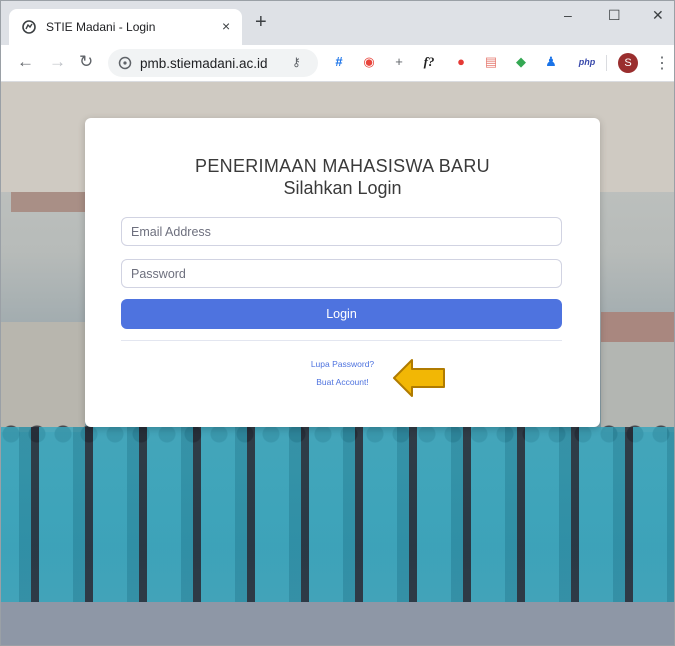  Describe the element at coordinates (587, 62) in the screenshot. I see `extension-php-icon: php` at that location.